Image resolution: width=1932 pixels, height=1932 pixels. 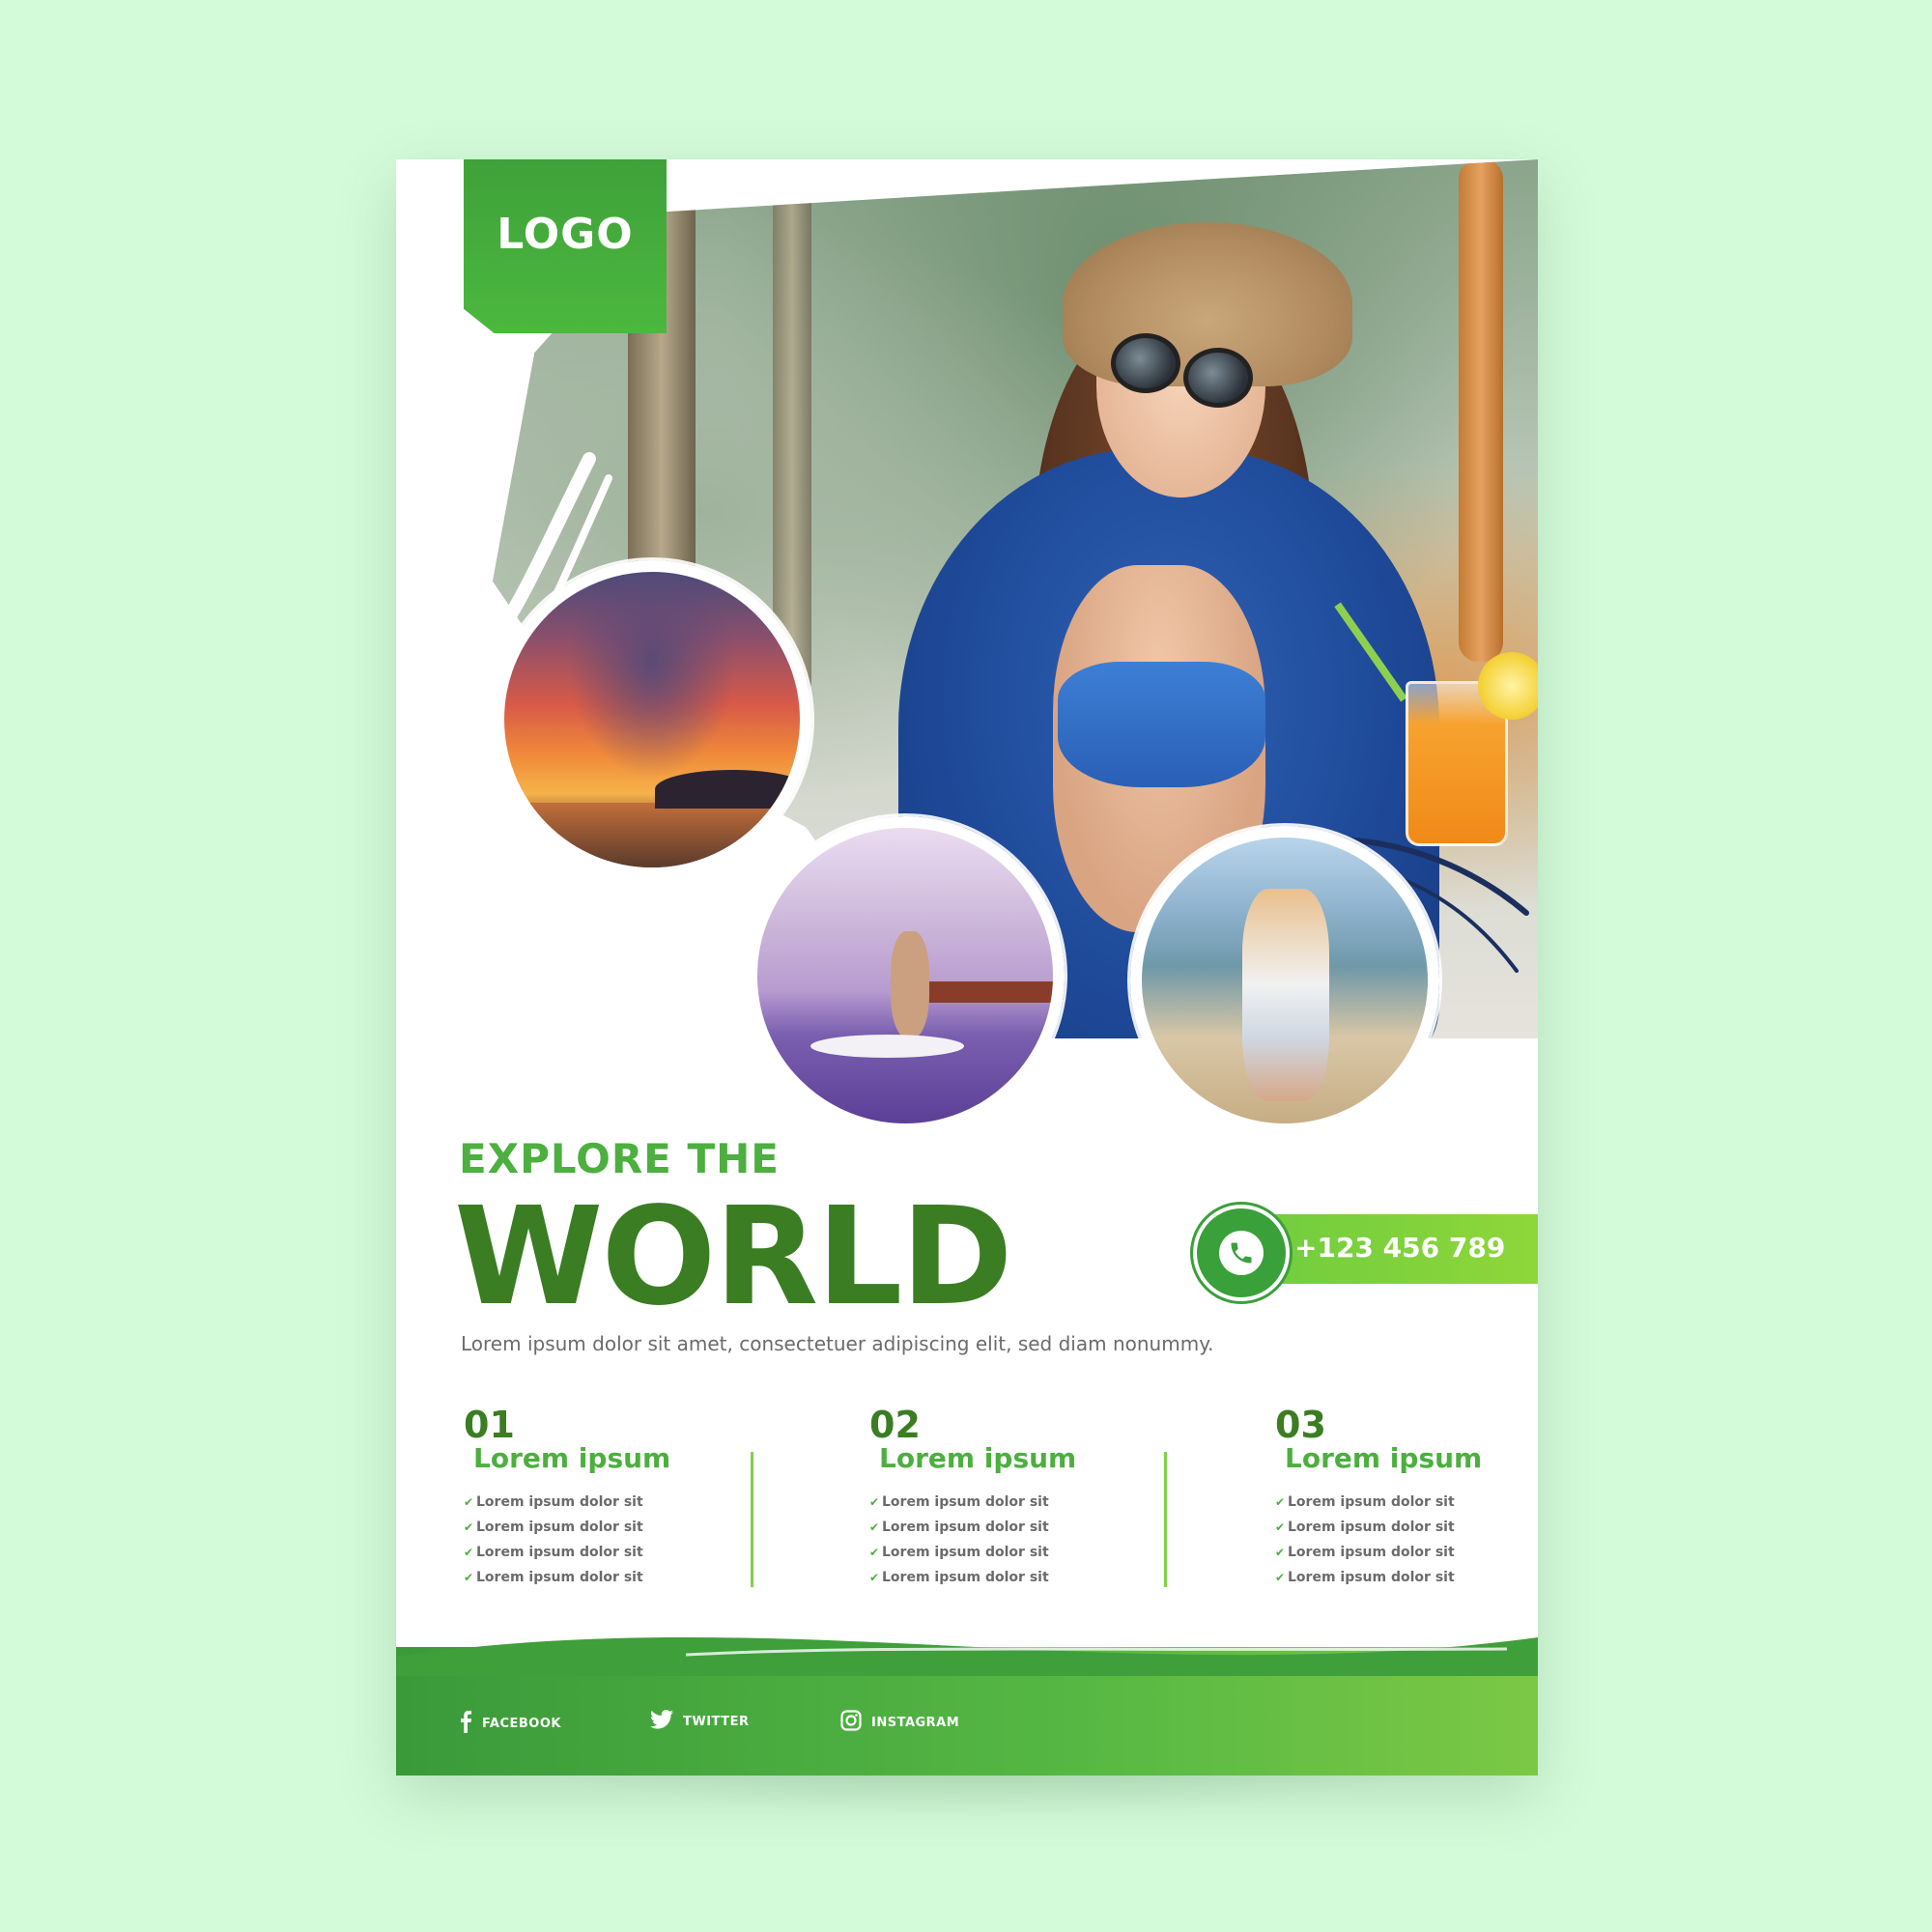 I want to click on lemon-slice, so click(x=1508, y=686).